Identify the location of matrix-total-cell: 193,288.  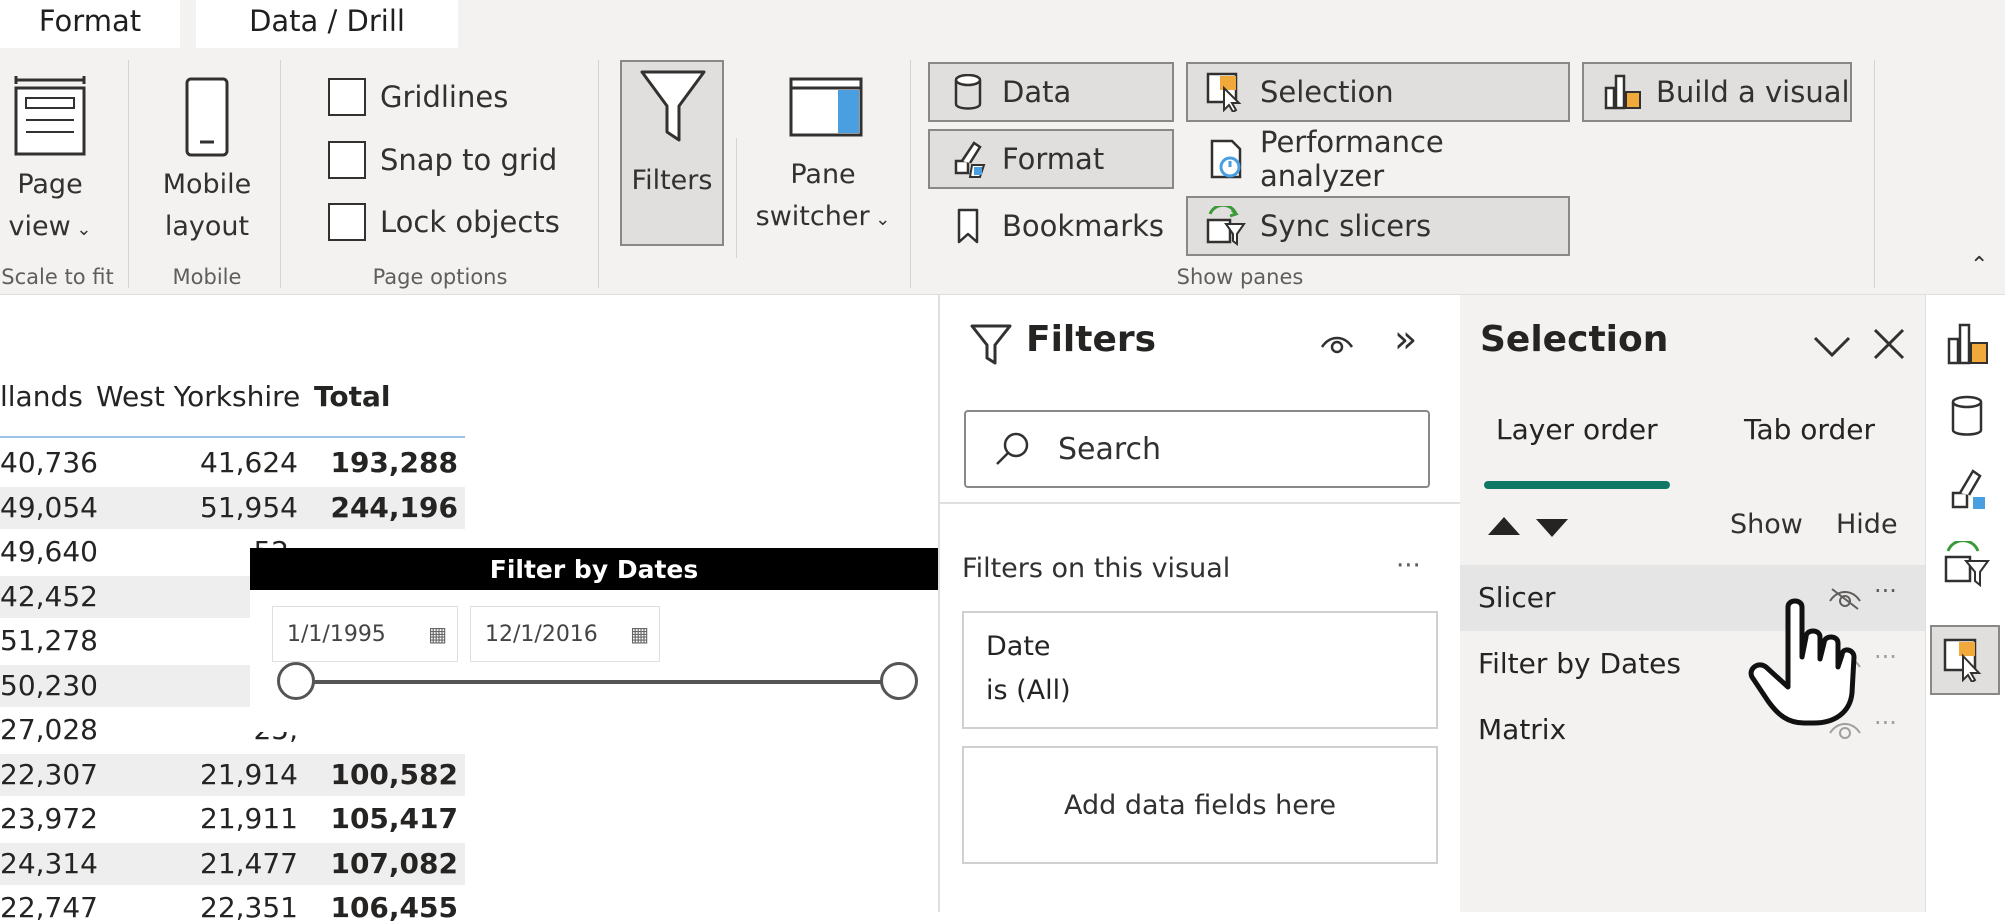
(394, 462).